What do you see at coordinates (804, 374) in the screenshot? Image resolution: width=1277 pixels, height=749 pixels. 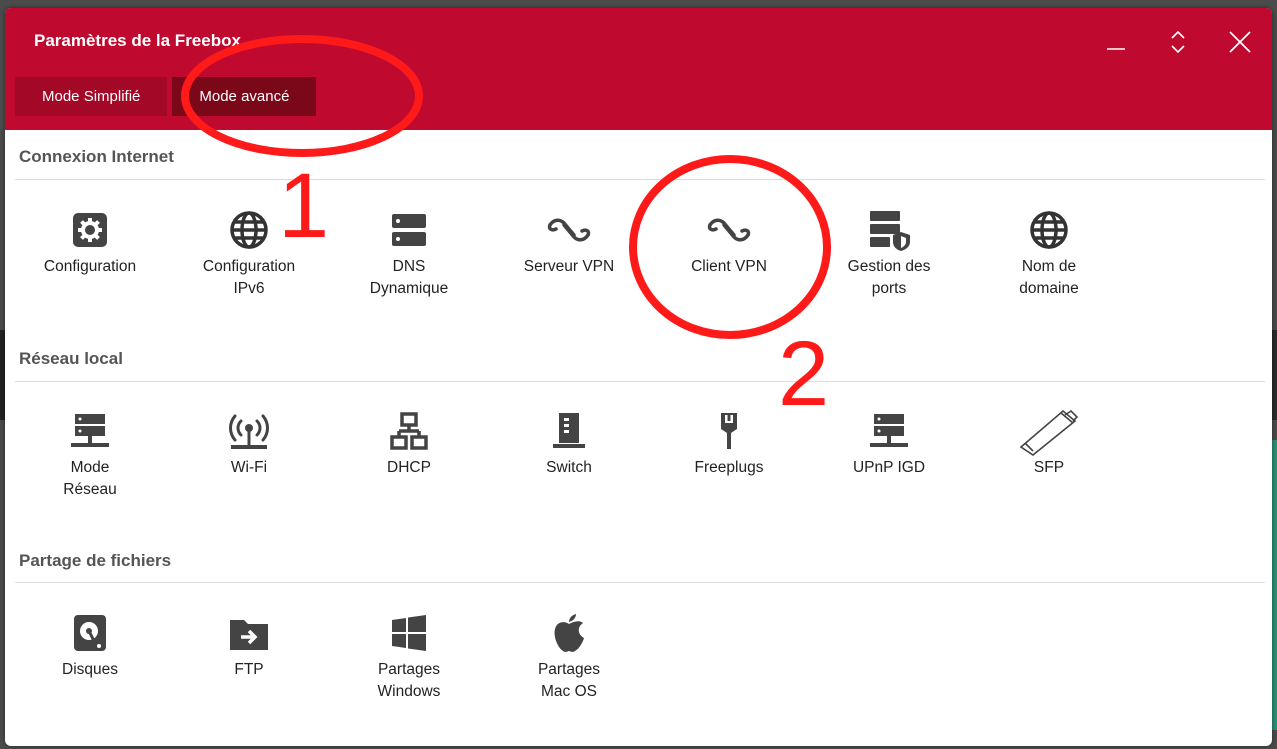 I see `annotation-number-2: 2` at bounding box center [804, 374].